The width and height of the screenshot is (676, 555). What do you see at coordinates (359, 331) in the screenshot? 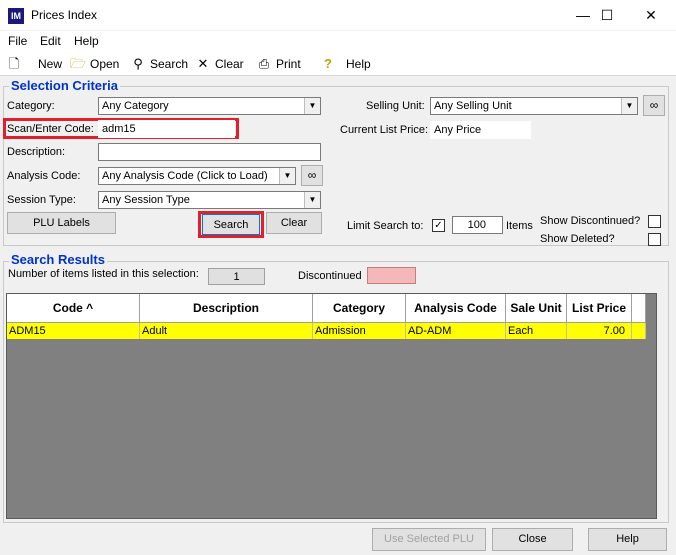
I see `cell-category: Admission` at bounding box center [359, 331].